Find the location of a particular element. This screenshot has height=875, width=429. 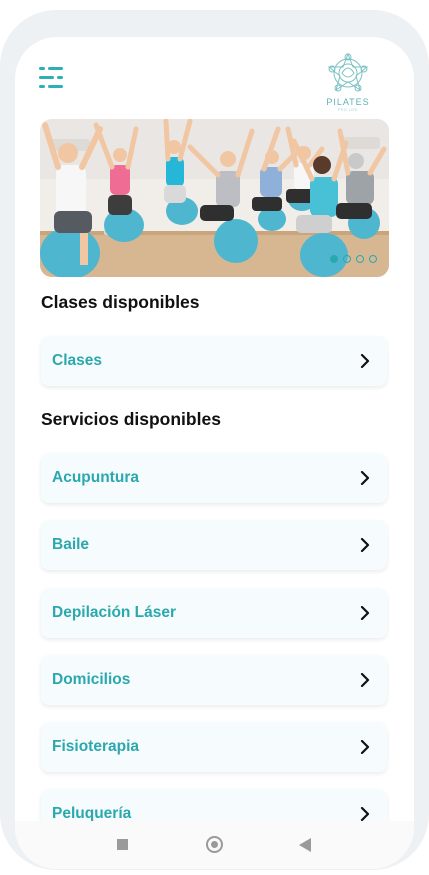

list-item-domicilios: Domicilios is located at coordinates (214, 680).